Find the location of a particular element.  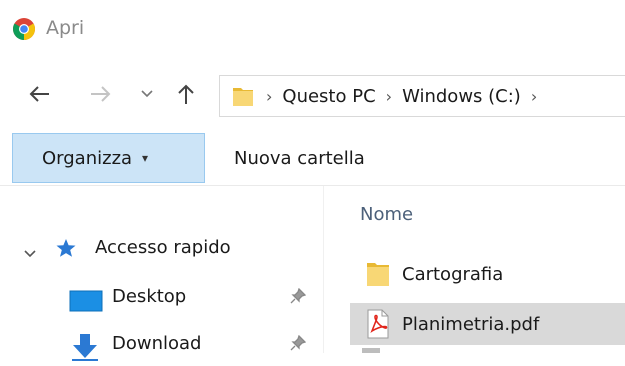

desktop-icon is located at coordinates (86, 303).